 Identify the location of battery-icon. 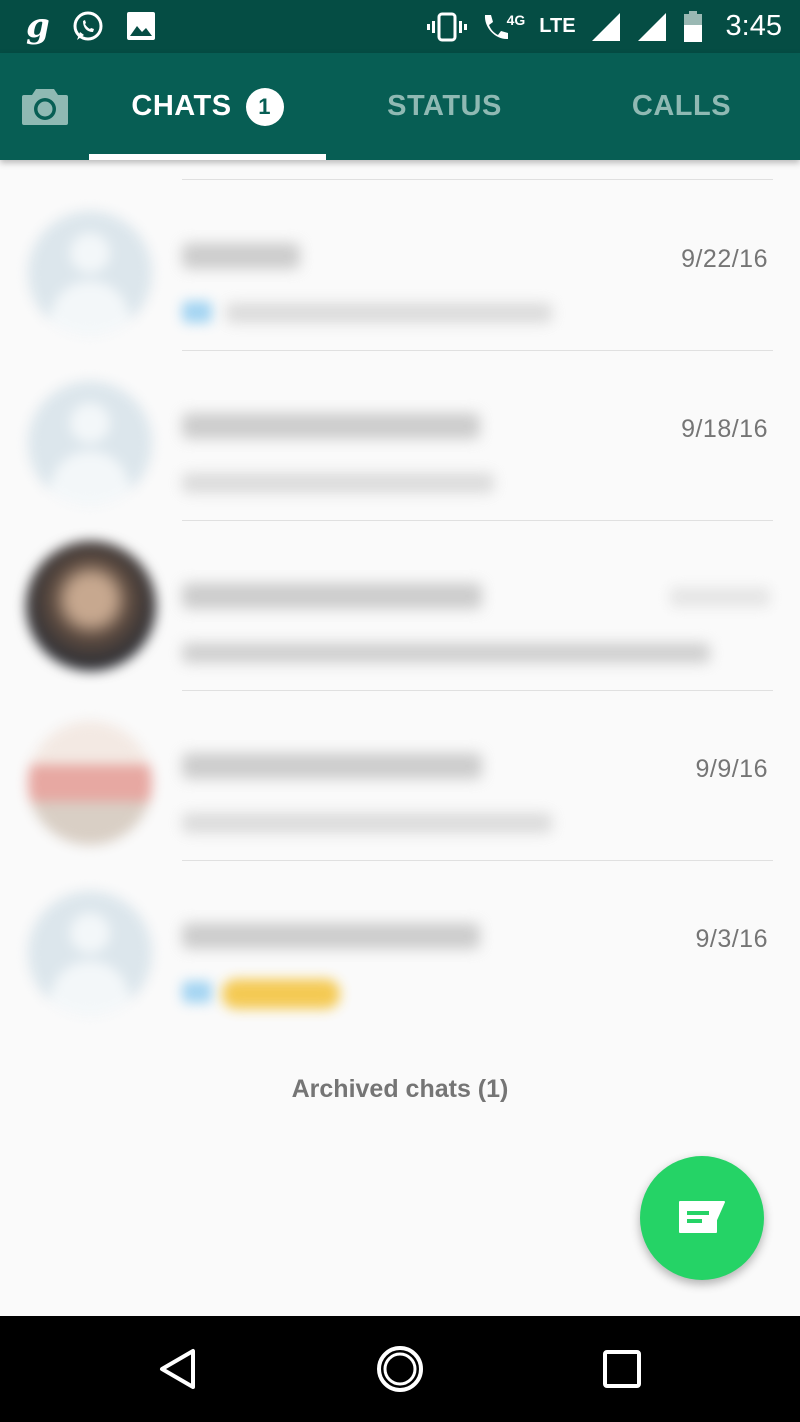
(692, 26).